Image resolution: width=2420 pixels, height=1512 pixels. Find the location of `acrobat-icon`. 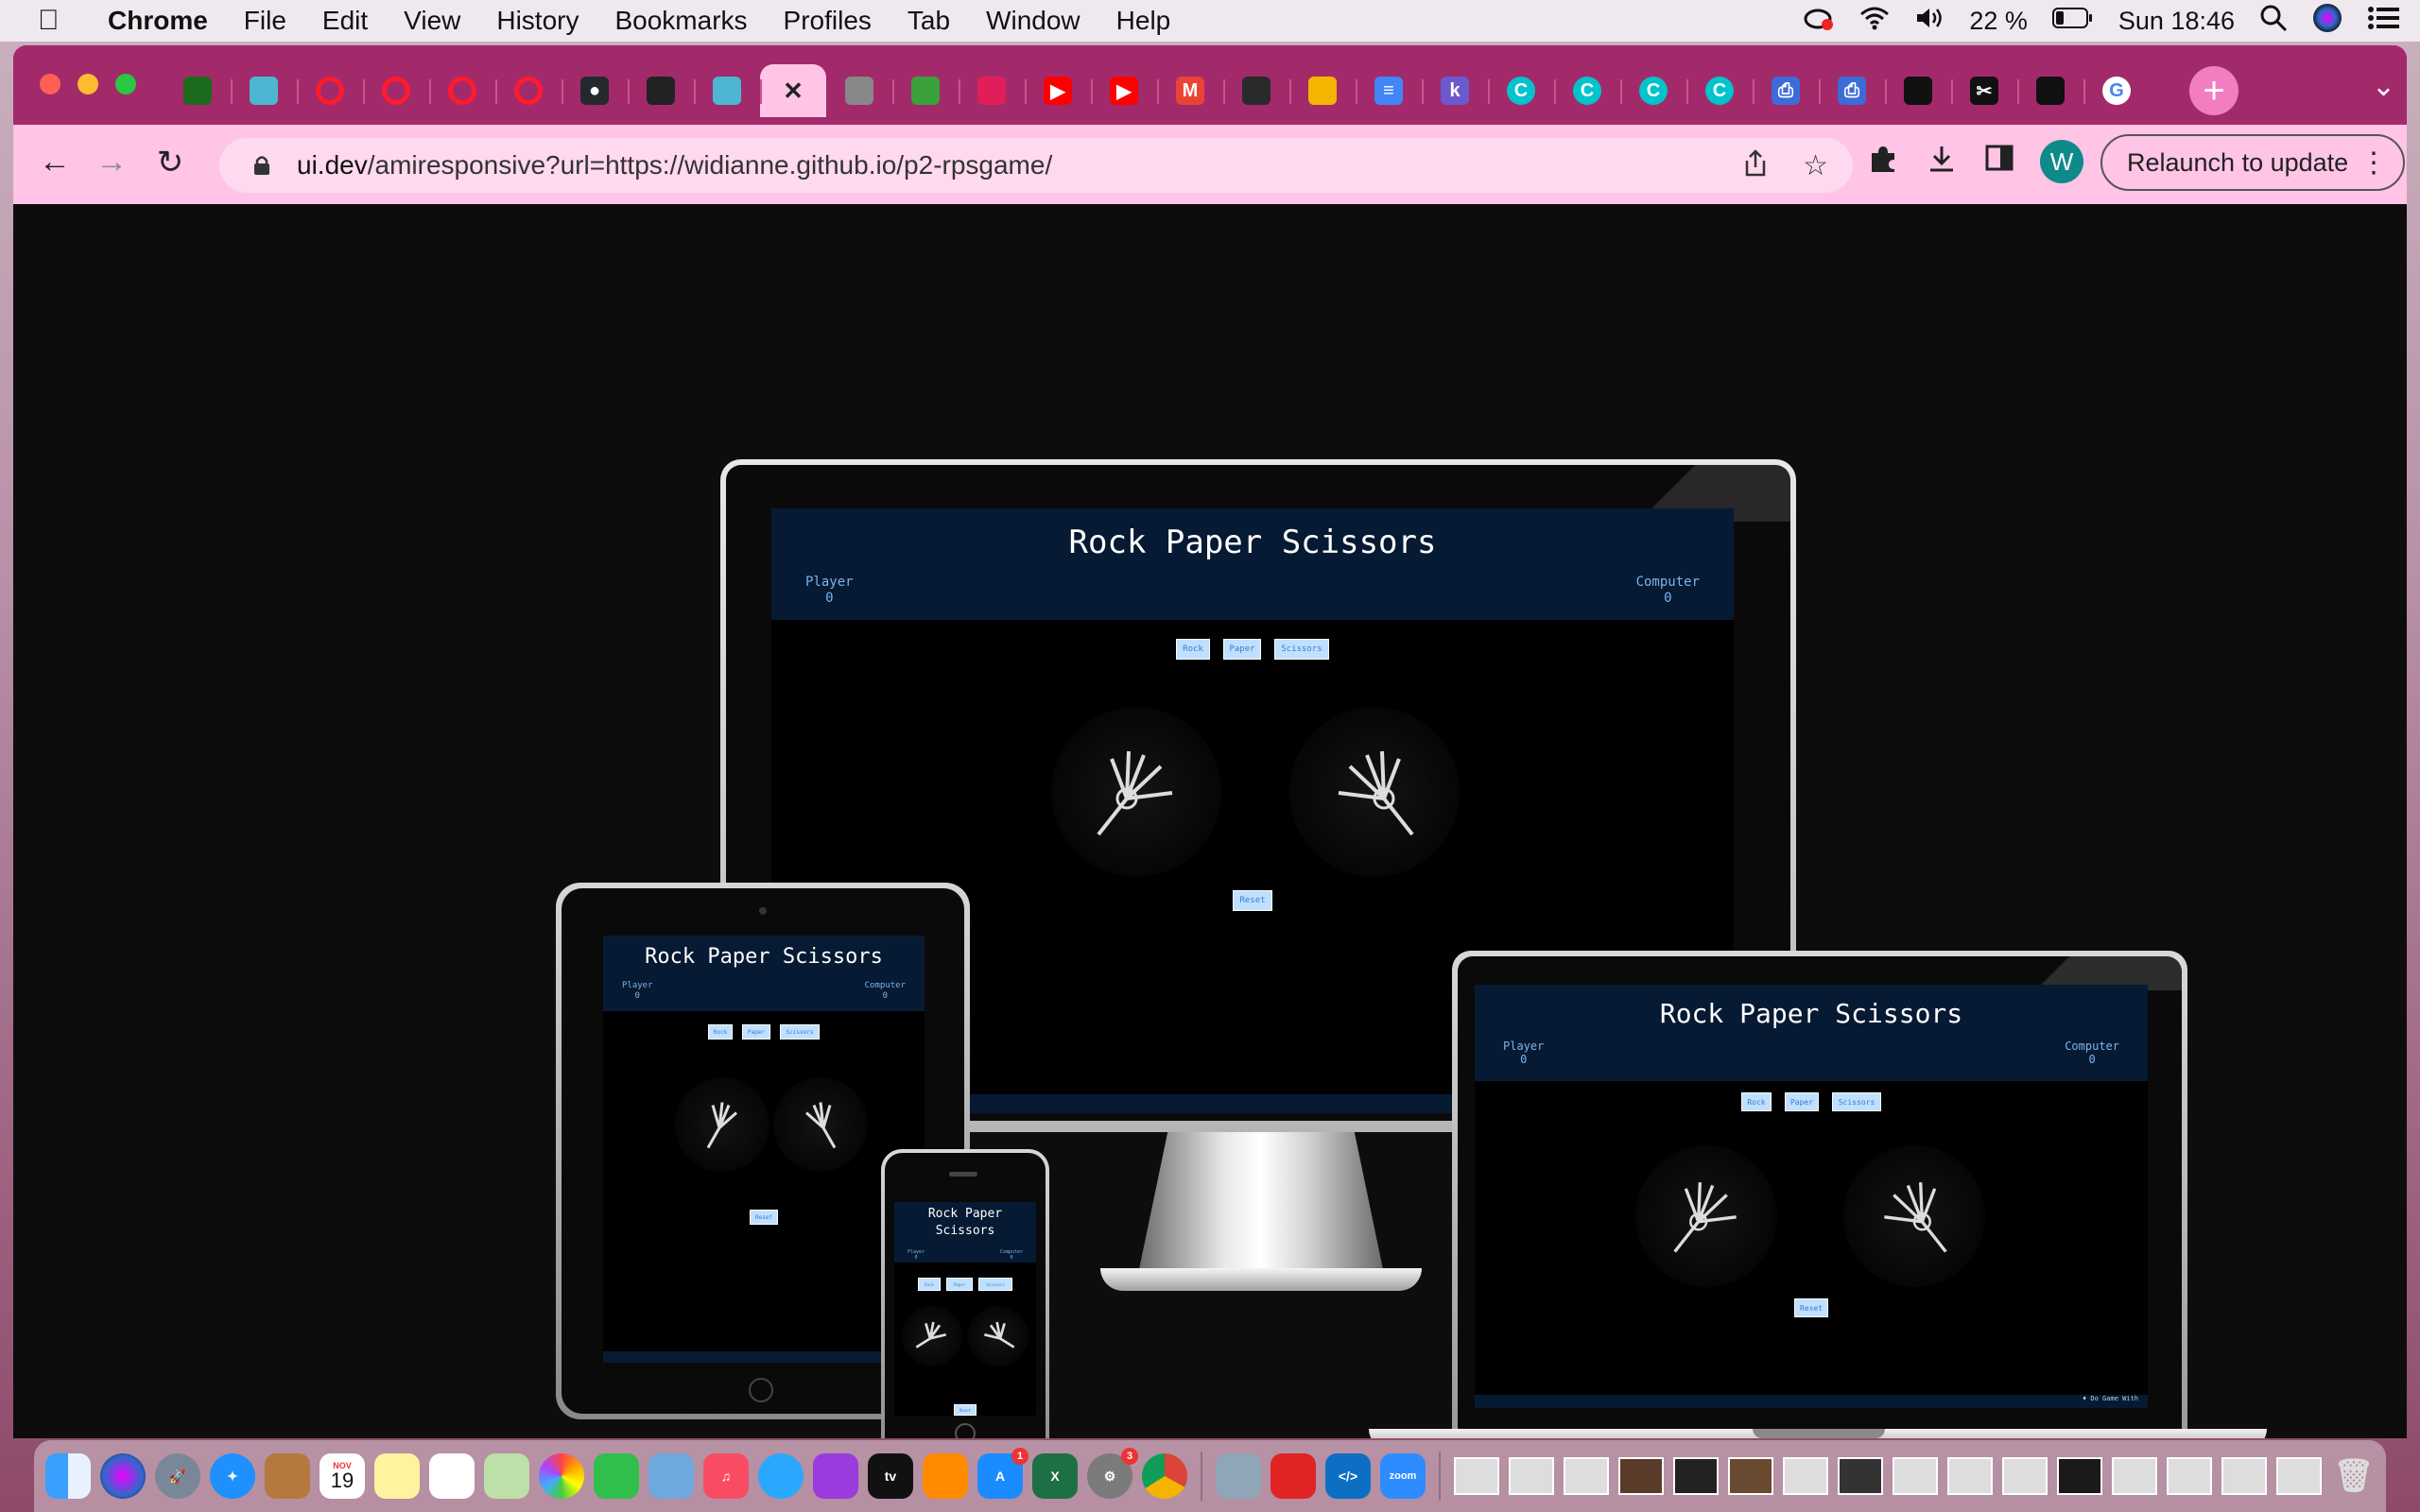

acrobat-icon is located at coordinates (1293, 1476).